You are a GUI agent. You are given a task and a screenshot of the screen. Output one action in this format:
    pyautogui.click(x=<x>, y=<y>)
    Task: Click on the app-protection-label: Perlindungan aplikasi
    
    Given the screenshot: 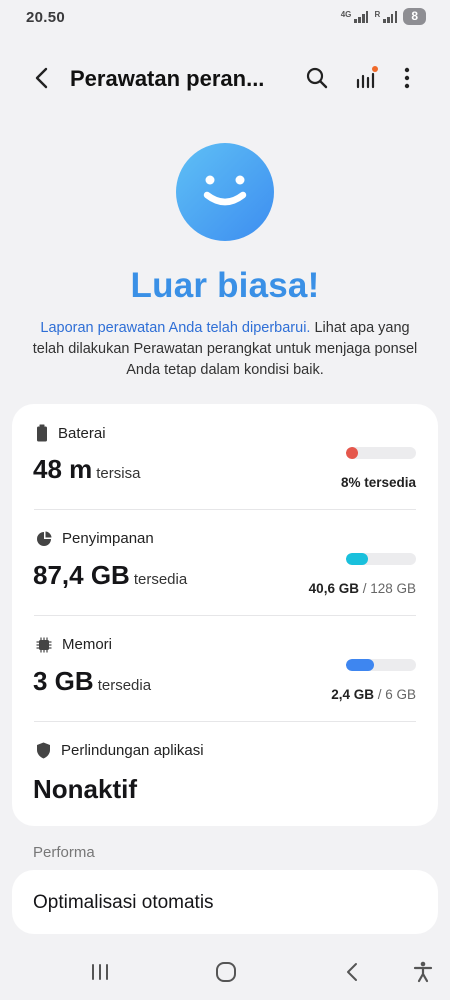 What is the action you would take?
    pyautogui.click(x=132, y=750)
    